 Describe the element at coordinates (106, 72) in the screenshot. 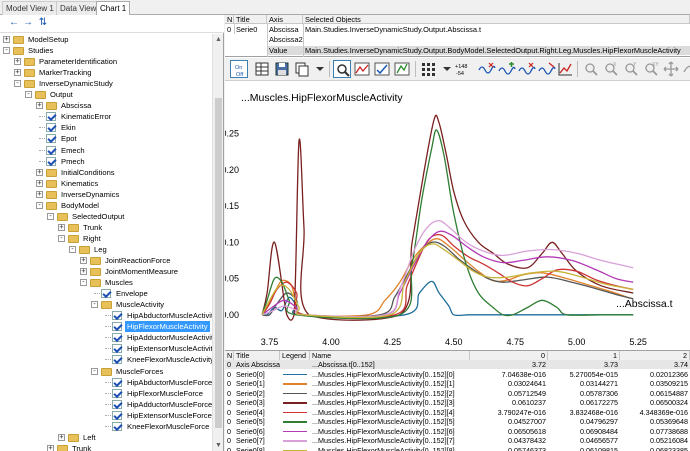

I see `tree-item: + MarkerTracking` at that location.